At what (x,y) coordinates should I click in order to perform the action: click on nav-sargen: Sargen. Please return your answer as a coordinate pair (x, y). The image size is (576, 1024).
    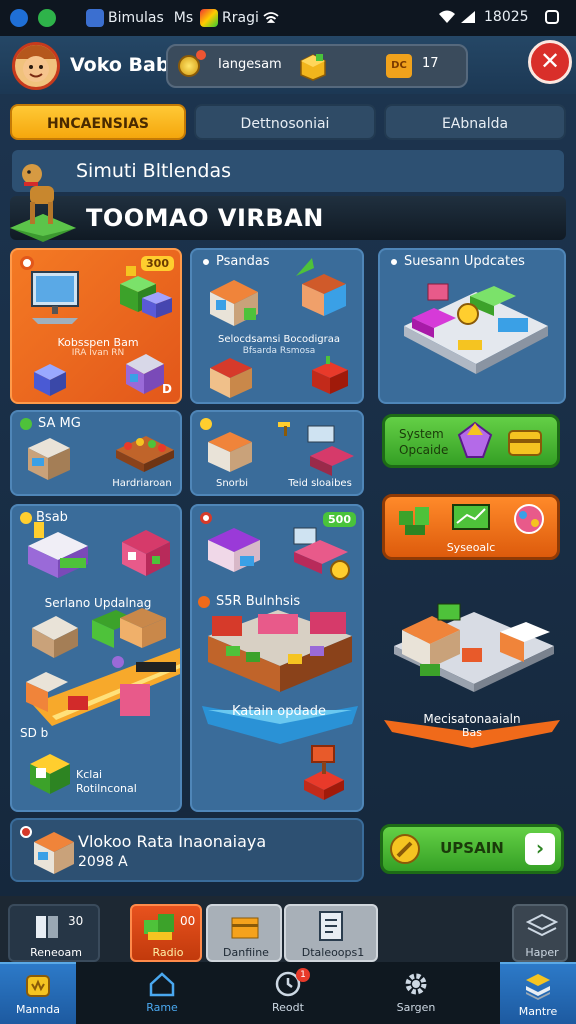
    Looking at the image, I should click on (416, 993).